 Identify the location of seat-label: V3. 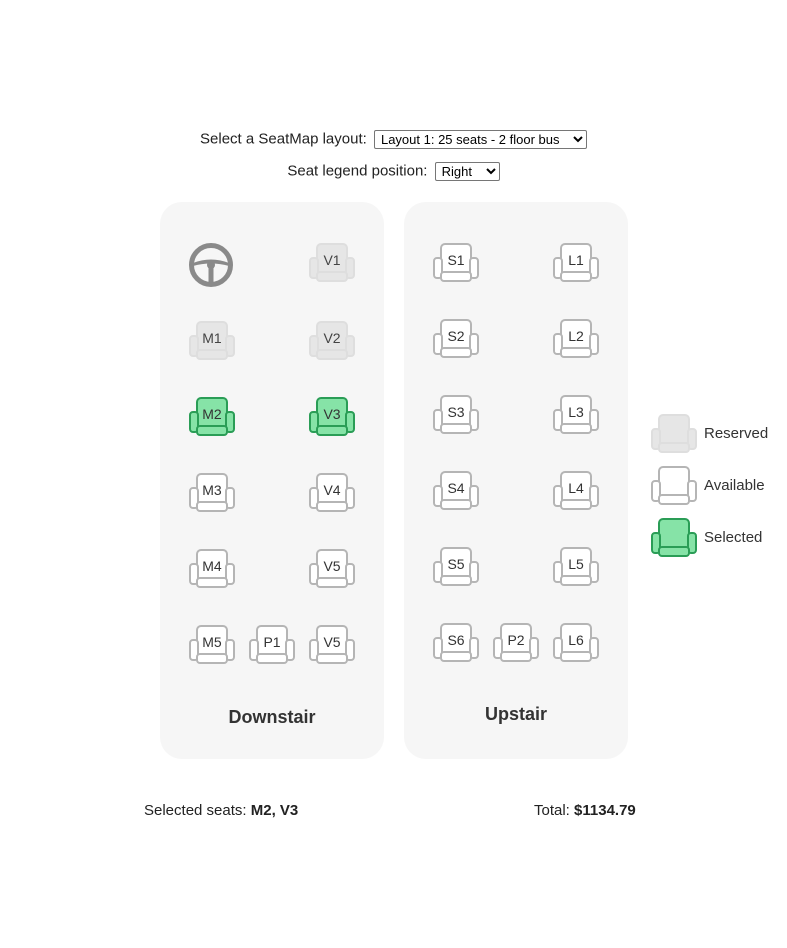
(332, 414).